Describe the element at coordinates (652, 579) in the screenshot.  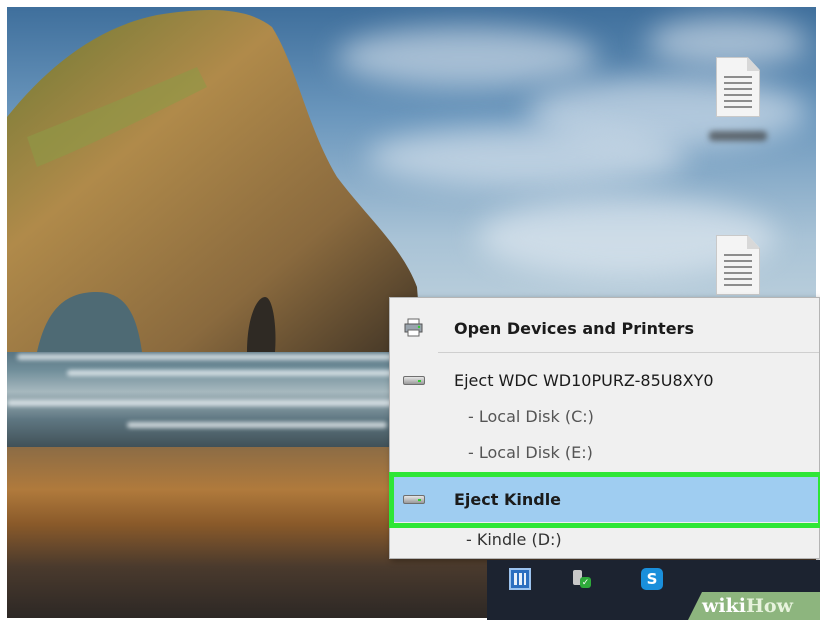
I see `skype-icon: S` at that location.